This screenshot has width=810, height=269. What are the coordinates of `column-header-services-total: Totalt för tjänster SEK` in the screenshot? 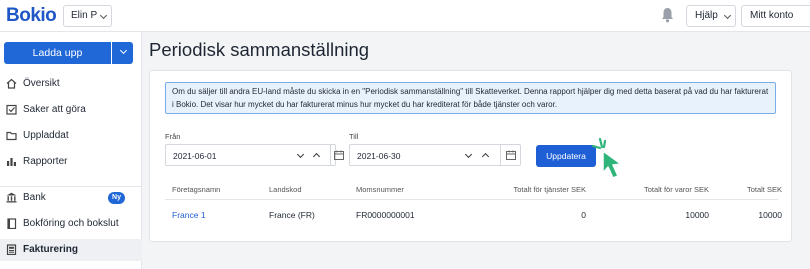 It's located at (549, 189).